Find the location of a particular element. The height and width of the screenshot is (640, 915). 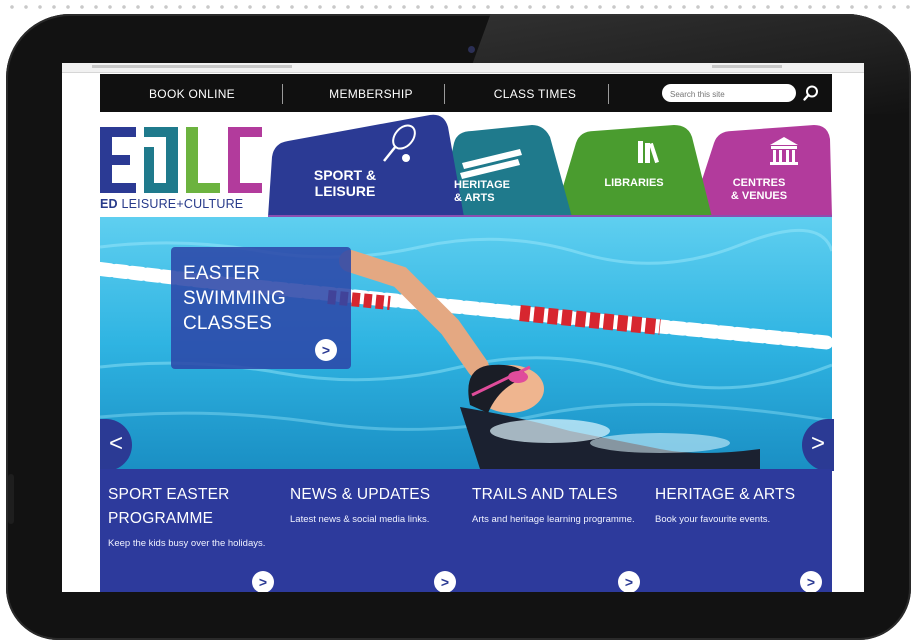

tab-heritage-arts-label: HERITAGE & ARTS is located at coordinates (494, 191).